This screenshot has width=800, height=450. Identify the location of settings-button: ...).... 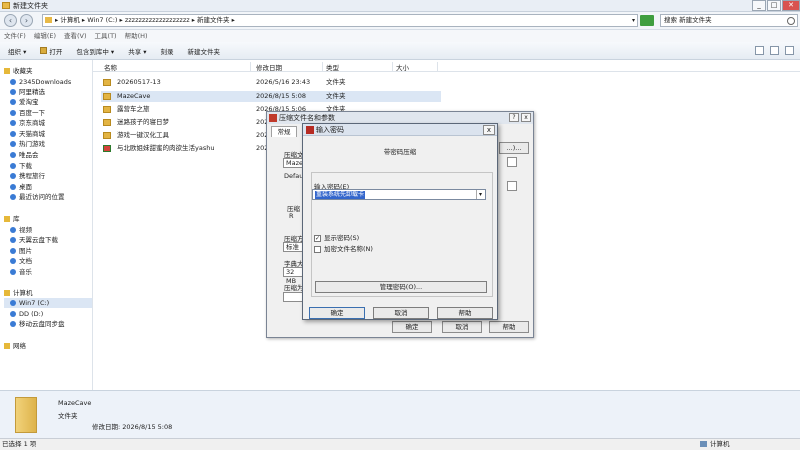
(514, 148).